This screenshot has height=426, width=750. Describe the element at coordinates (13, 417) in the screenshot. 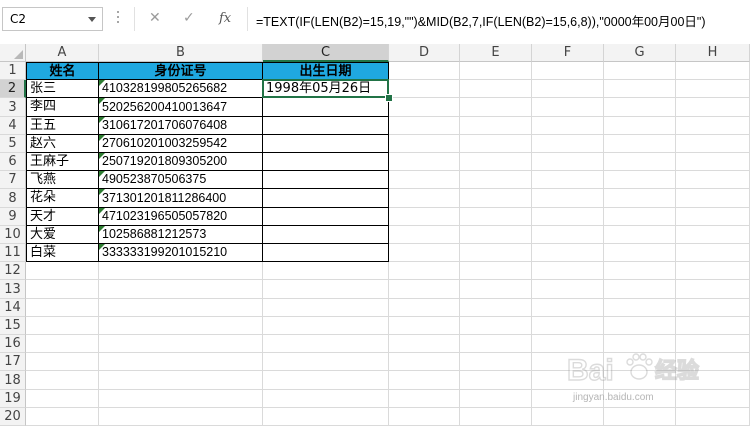

I see `row-header-20: 20` at that location.